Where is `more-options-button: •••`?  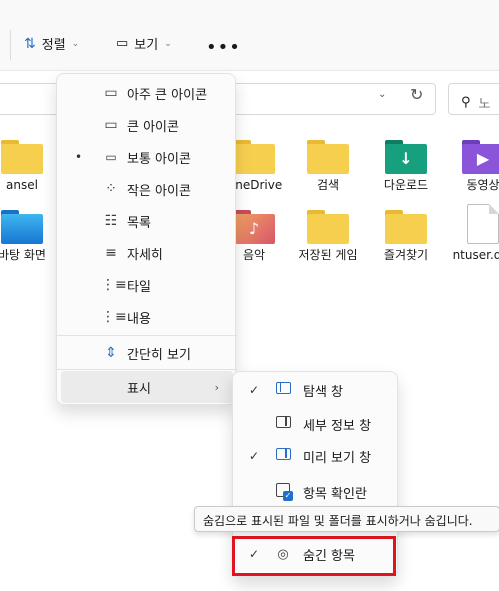
more-options-button: ••• is located at coordinates (223, 47).